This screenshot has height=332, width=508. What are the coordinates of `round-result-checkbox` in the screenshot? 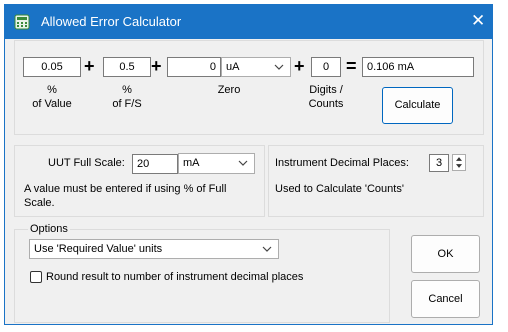 It's located at (36, 277).